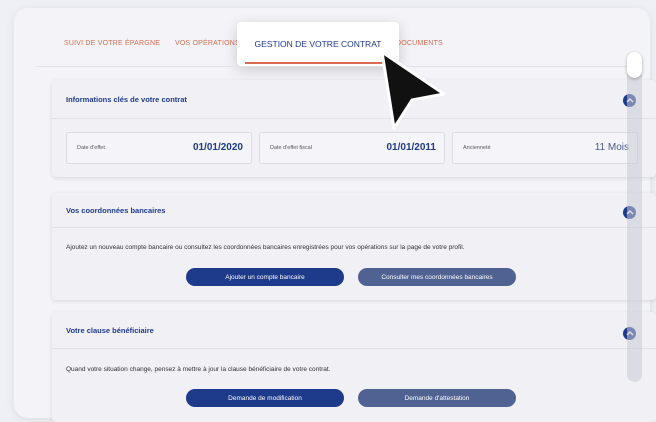  What do you see at coordinates (112, 43) in the screenshot?
I see `tab-suivi-epargne: SUIVI DE VOTRE ÉPARGNE` at bounding box center [112, 43].